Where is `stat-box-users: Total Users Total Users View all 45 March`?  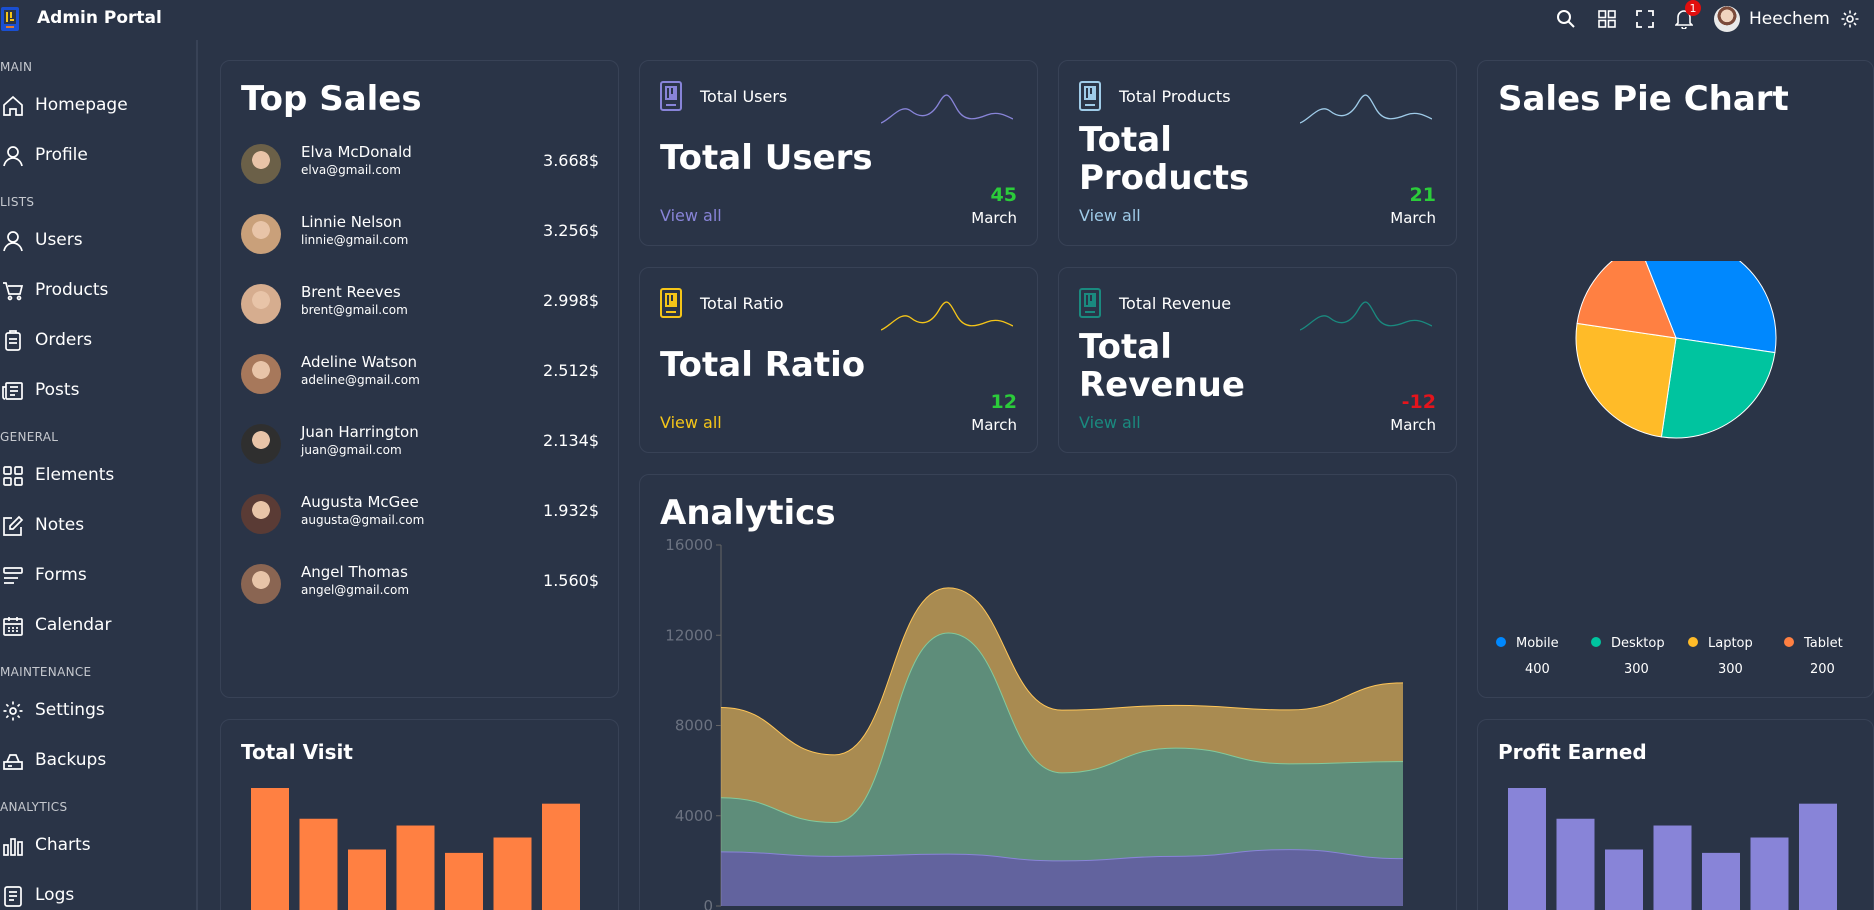 stat-box-users: Total Users Total Users View all 45 March is located at coordinates (838, 153).